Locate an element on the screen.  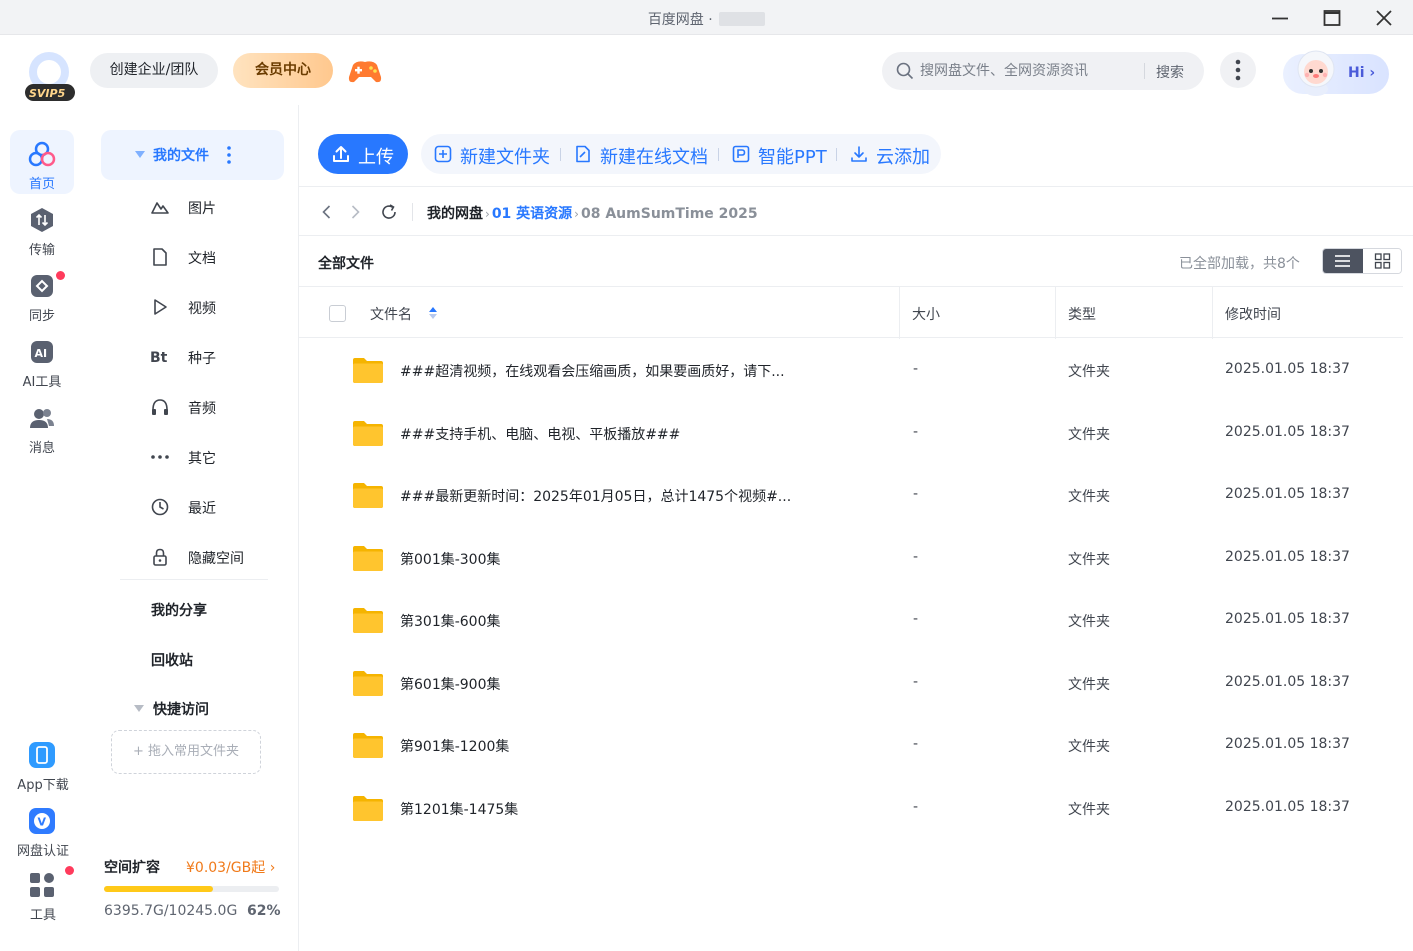
rail-item-home: 首页 is located at coordinates (42, 162).